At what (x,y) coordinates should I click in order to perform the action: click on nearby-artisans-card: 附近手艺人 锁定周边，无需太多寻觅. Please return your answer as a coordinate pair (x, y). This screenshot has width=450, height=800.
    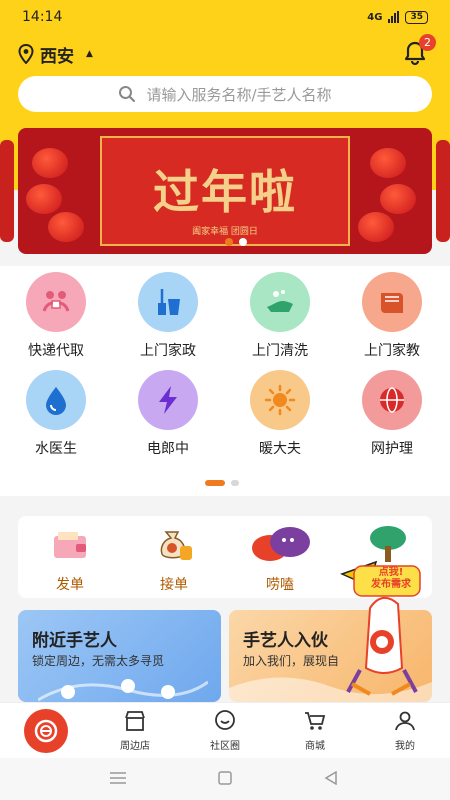
    Looking at the image, I should click on (119, 656).